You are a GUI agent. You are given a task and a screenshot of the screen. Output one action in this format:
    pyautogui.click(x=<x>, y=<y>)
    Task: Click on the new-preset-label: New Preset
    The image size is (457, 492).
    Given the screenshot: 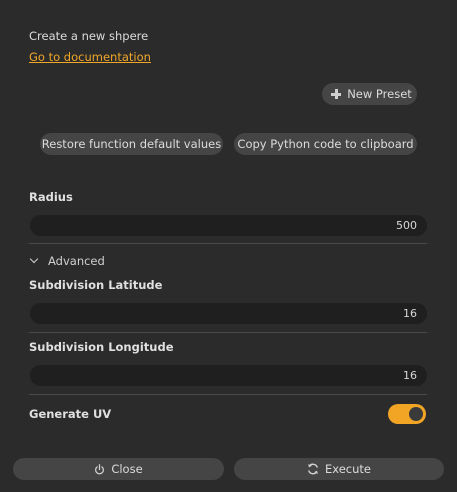 What is the action you would take?
    pyautogui.click(x=379, y=94)
    